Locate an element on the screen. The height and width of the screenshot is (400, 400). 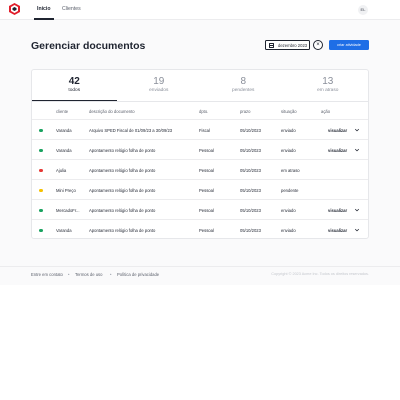
footer-link-contato: Entre em contato is located at coordinates (47, 274).